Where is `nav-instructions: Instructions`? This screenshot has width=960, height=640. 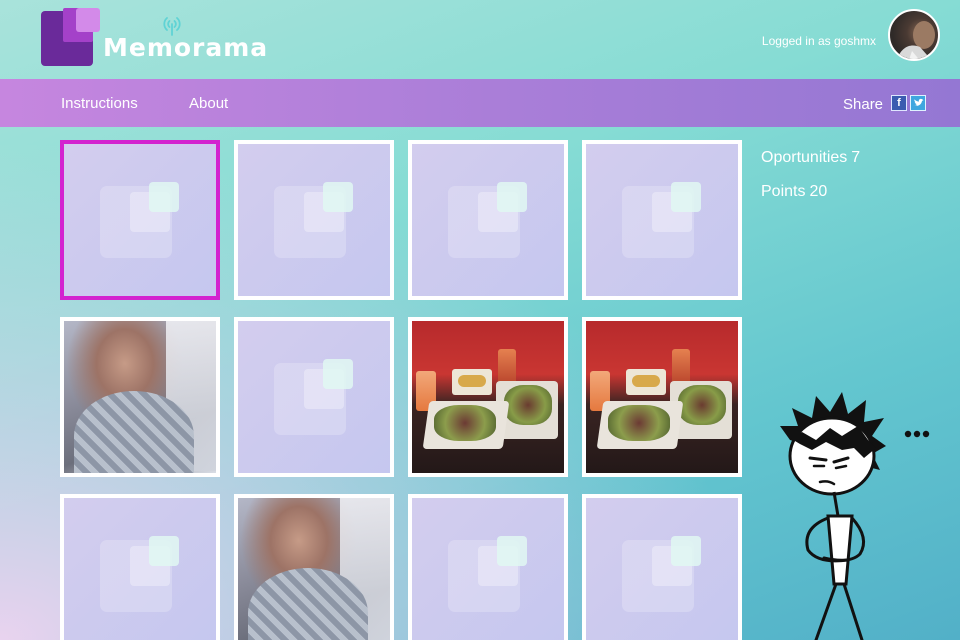
nav-instructions: Instructions is located at coordinates (99, 103).